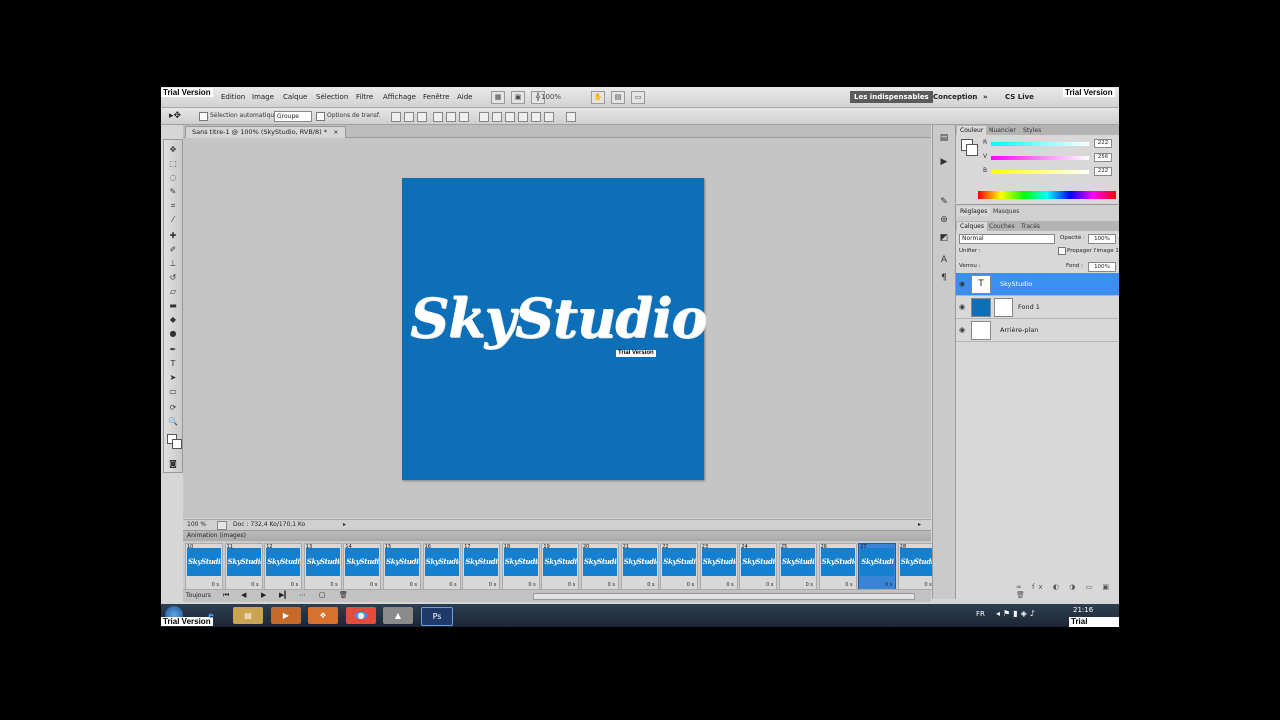 This screenshot has width=1280, height=720. I want to click on status-zoom: 100 %, so click(196, 525).